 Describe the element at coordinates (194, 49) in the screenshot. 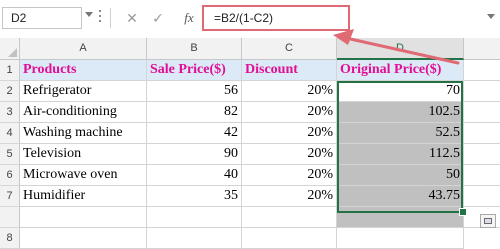

I see `column-header-b: B` at that location.